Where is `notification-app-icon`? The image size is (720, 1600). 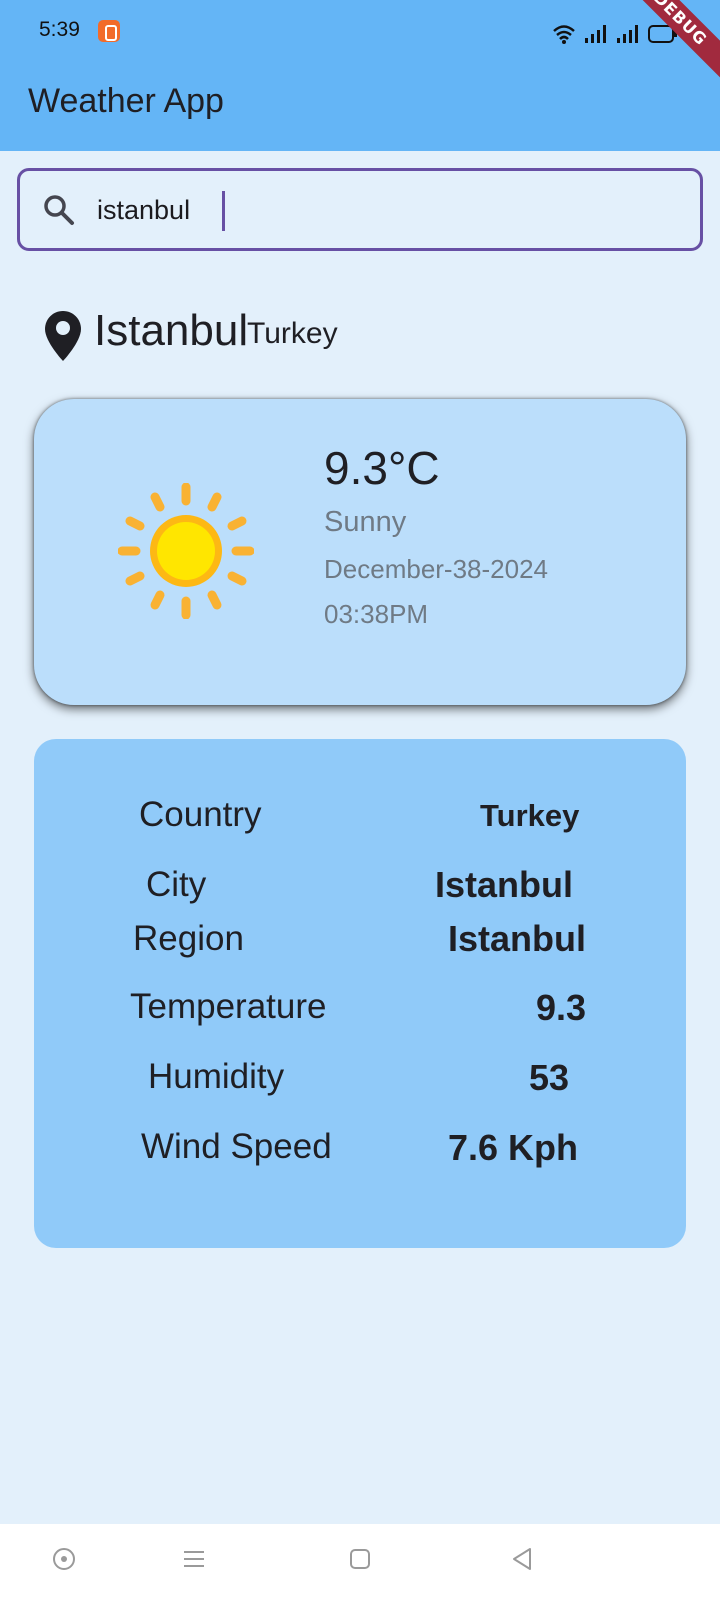 notification-app-icon is located at coordinates (109, 31).